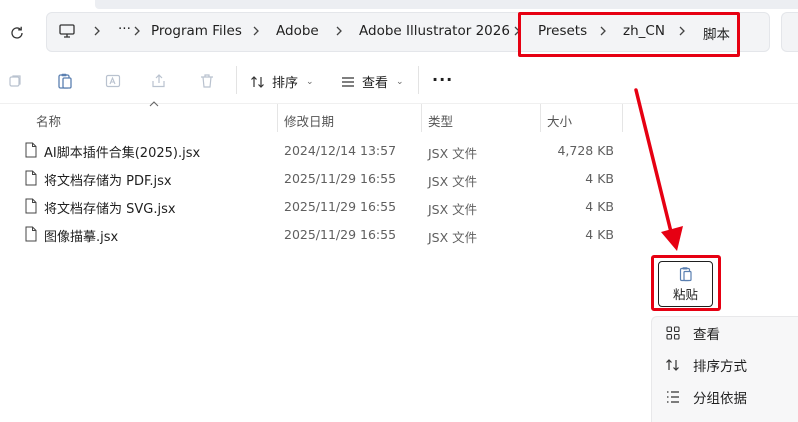 The height and width of the screenshot is (422, 798). I want to click on rename-icon, so click(113, 81).